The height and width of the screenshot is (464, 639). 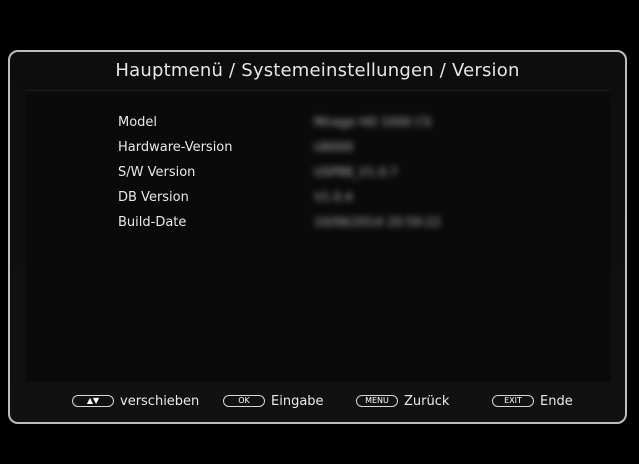 What do you see at coordinates (138, 122) in the screenshot?
I see `info-label-model: Model` at bounding box center [138, 122].